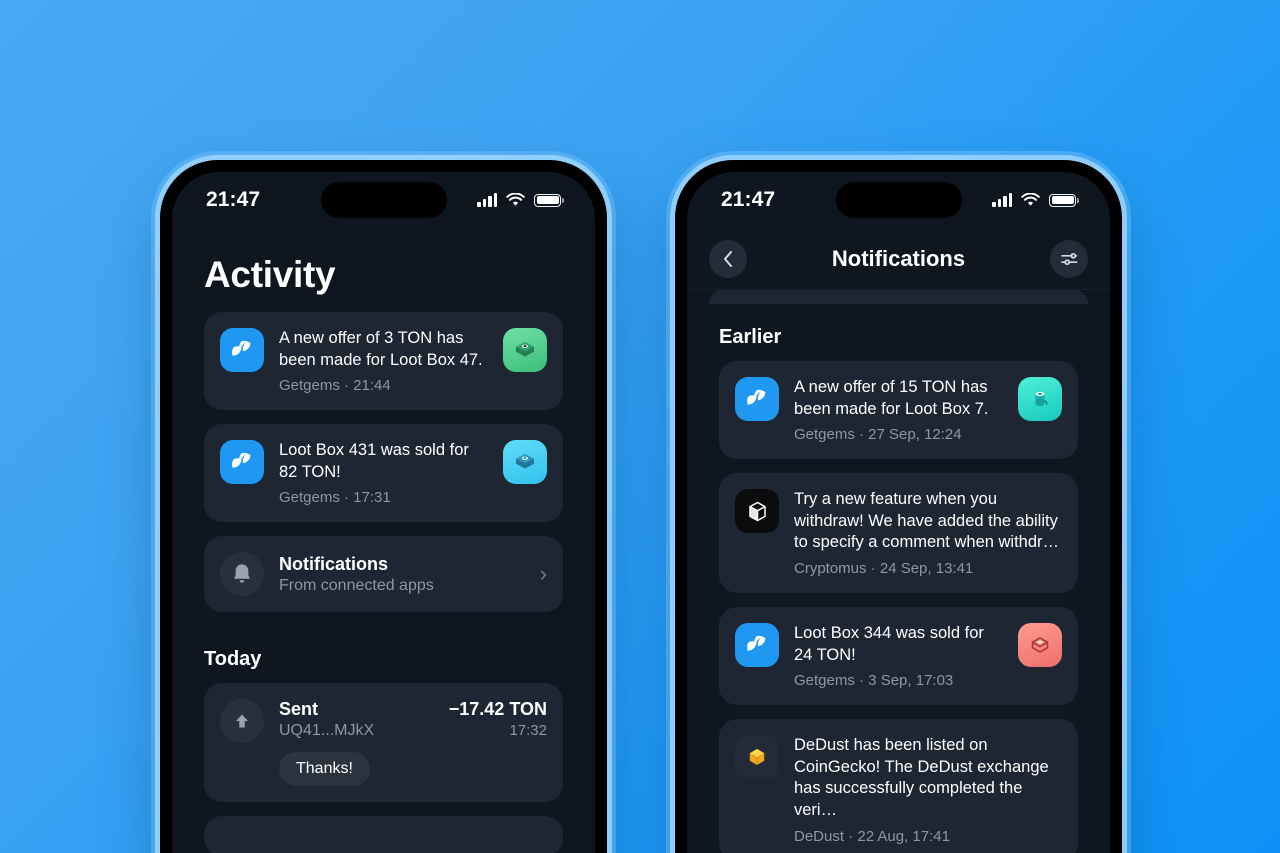 The image size is (1280, 853). What do you see at coordinates (878, 435) in the screenshot?
I see `notification-meta: Getgems · 27 Sep, 12:24` at bounding box center [878, 435].